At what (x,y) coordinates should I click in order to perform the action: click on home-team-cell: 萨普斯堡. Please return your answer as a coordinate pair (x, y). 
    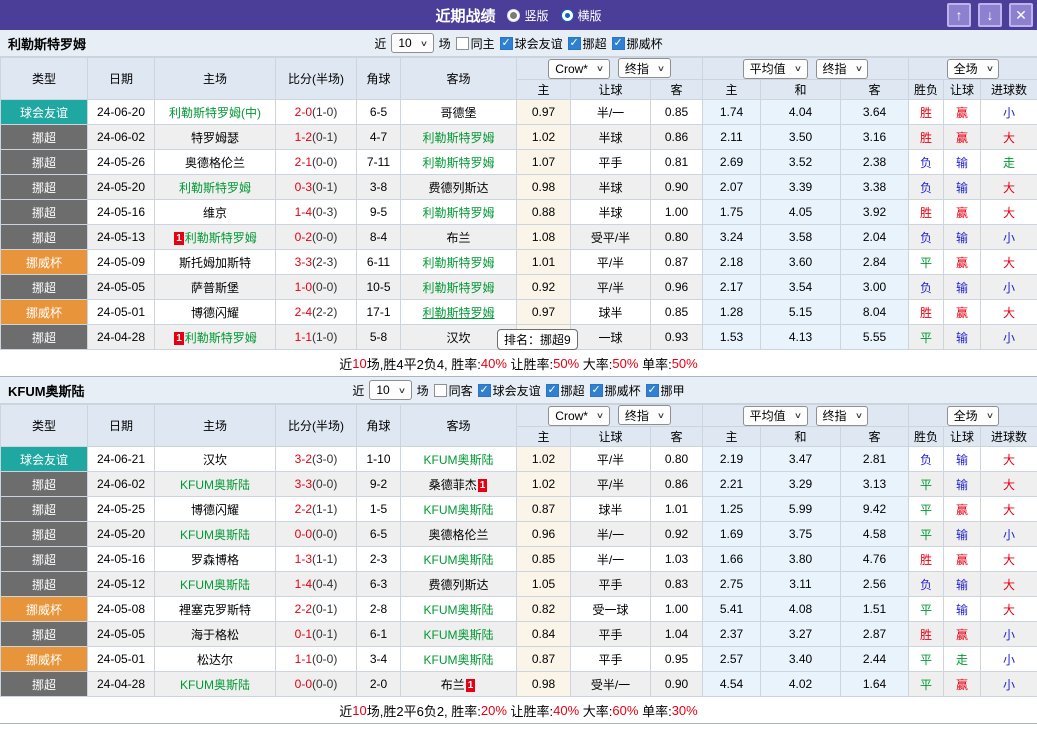
    Looking at the image, I should click on (215, 287).